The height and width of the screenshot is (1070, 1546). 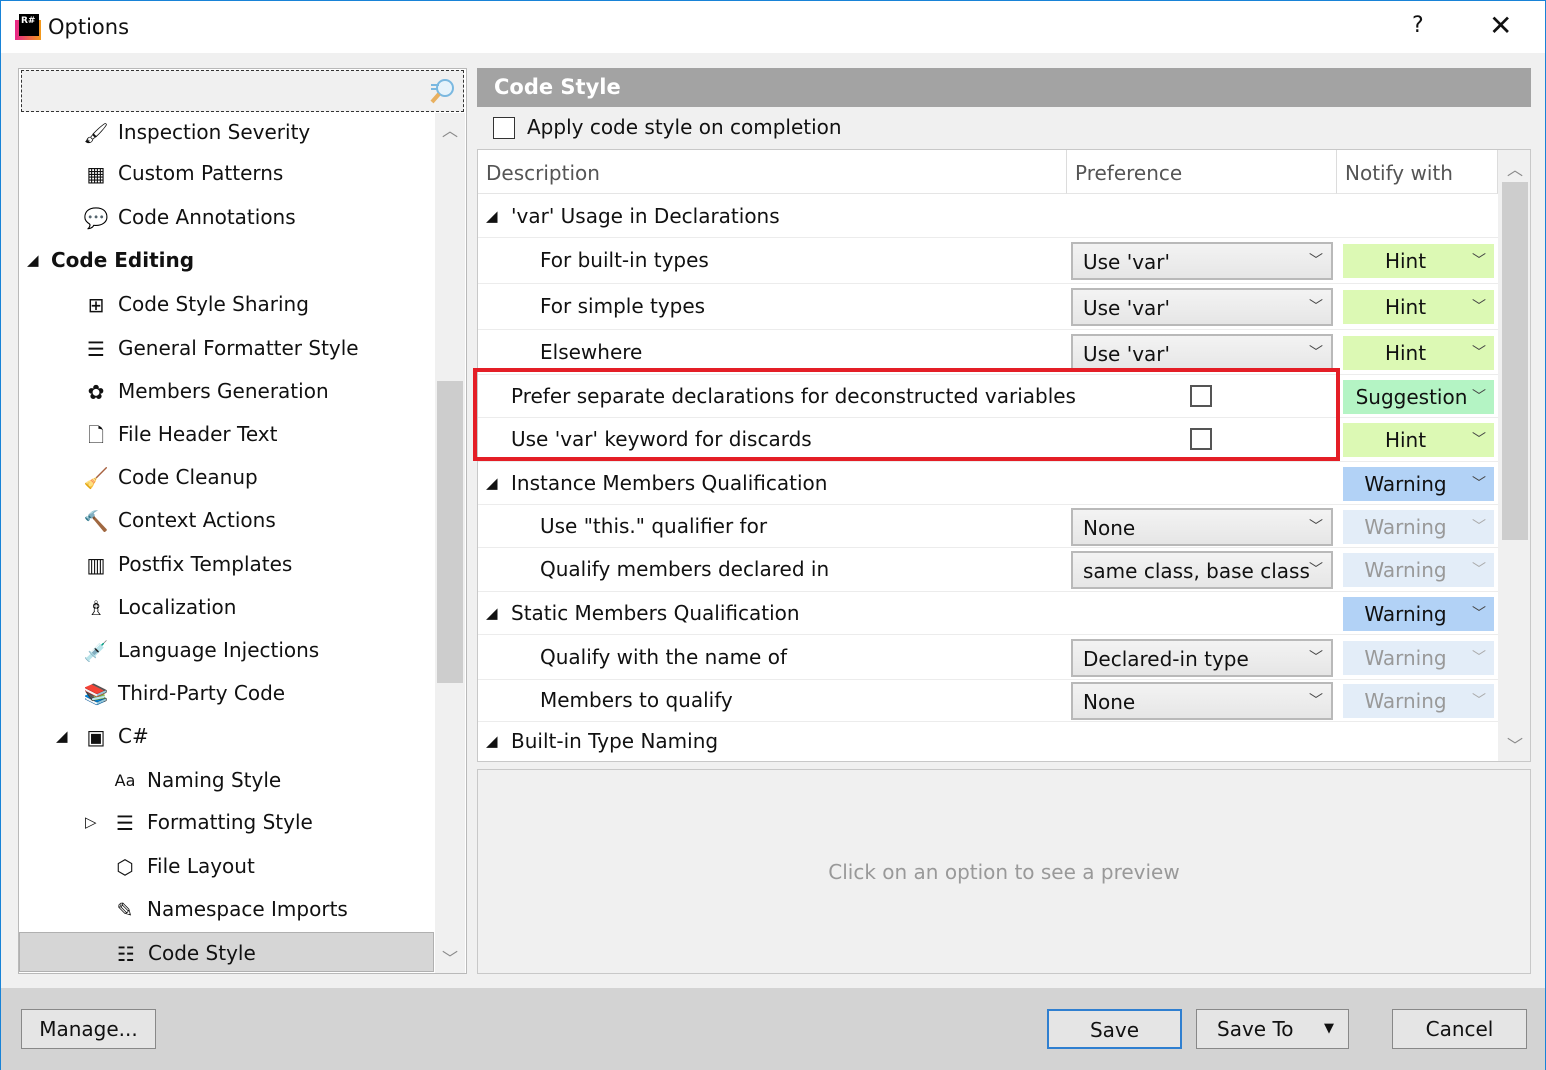 I want to click on tree-item-file-layout: ⬡ File Layout, so click(x=226, y=866).